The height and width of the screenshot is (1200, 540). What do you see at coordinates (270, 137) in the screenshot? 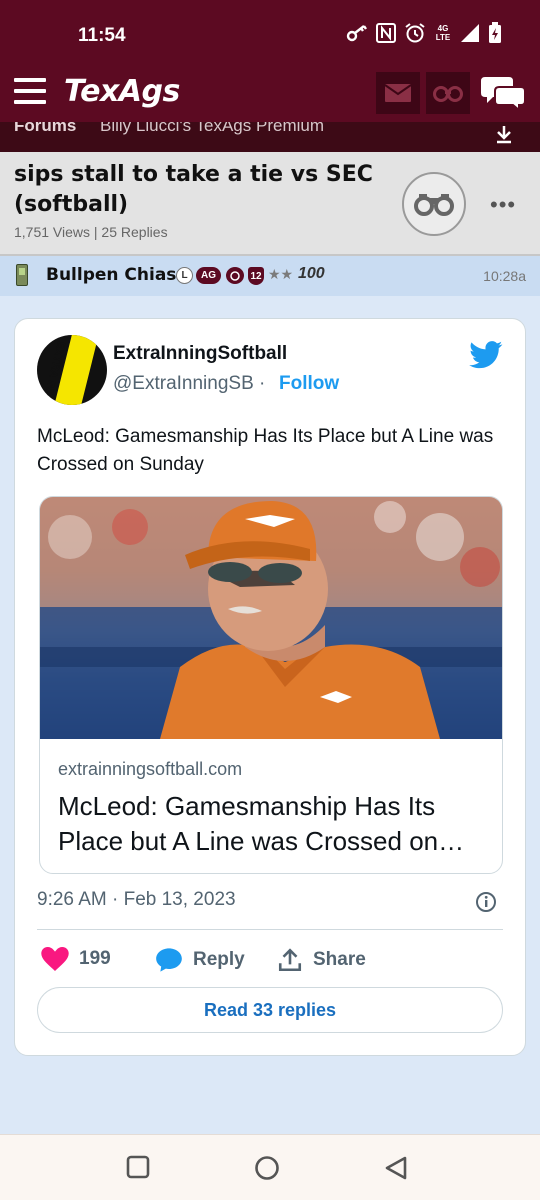
I see `breadcrumb: Forums Billy Liucci's TexAgs Premium` at bounding box center [270, 137].